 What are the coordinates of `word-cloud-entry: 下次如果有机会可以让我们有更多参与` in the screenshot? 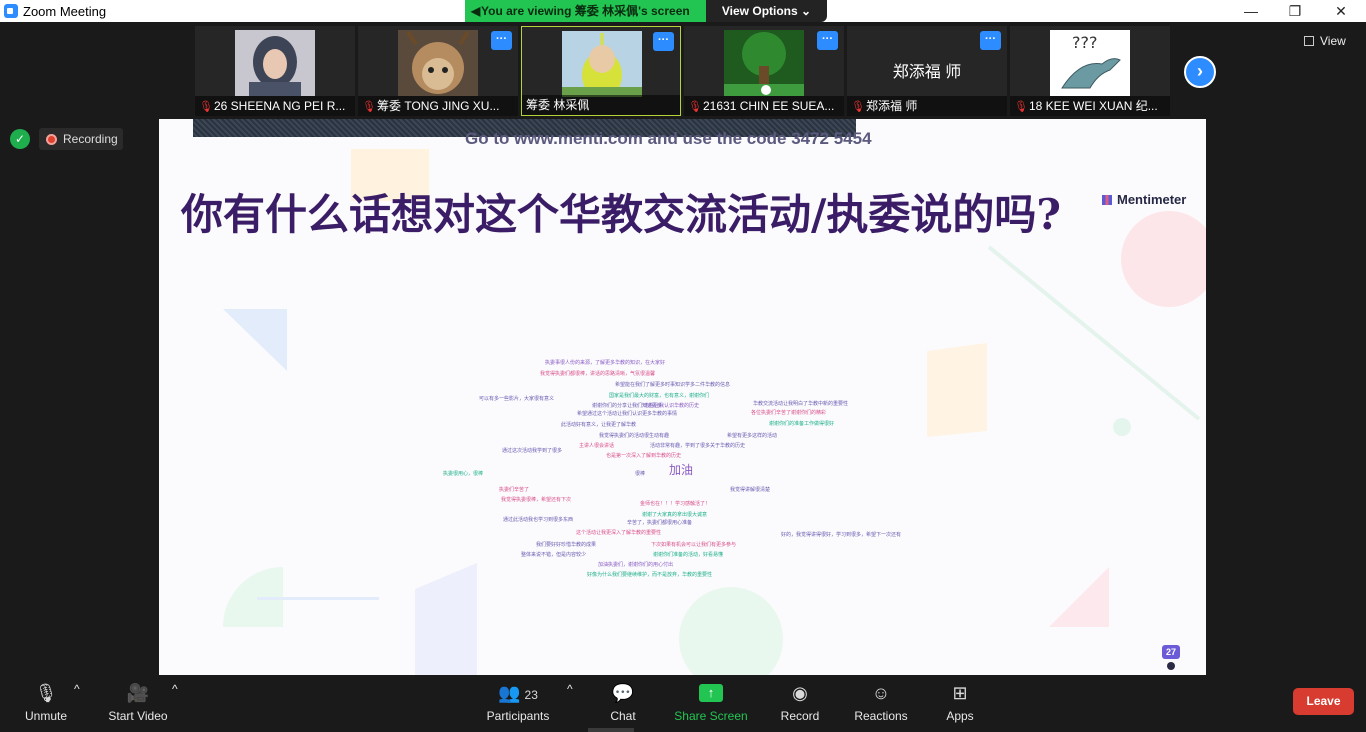 It's located at (694, 545).